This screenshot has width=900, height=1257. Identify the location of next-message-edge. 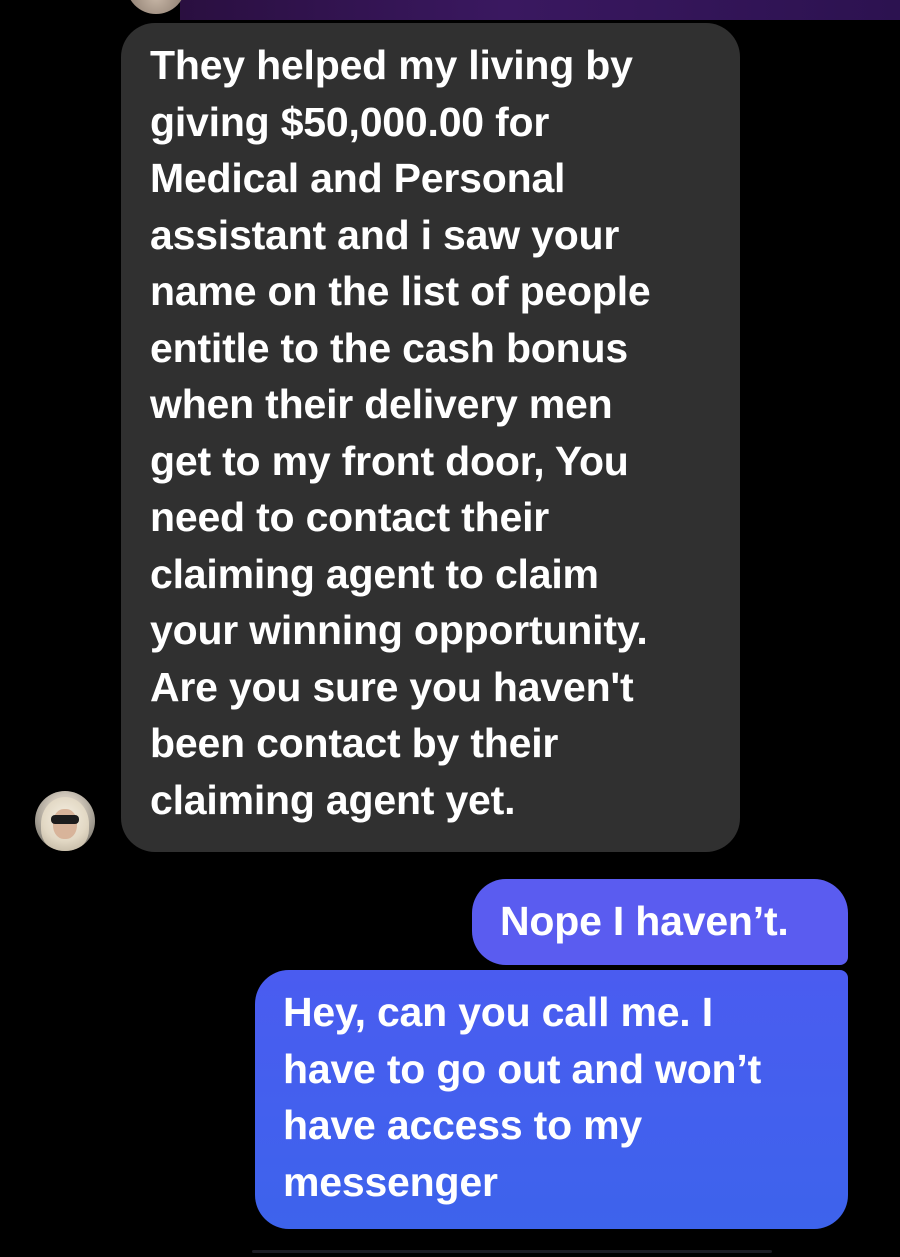
(512, 1251).